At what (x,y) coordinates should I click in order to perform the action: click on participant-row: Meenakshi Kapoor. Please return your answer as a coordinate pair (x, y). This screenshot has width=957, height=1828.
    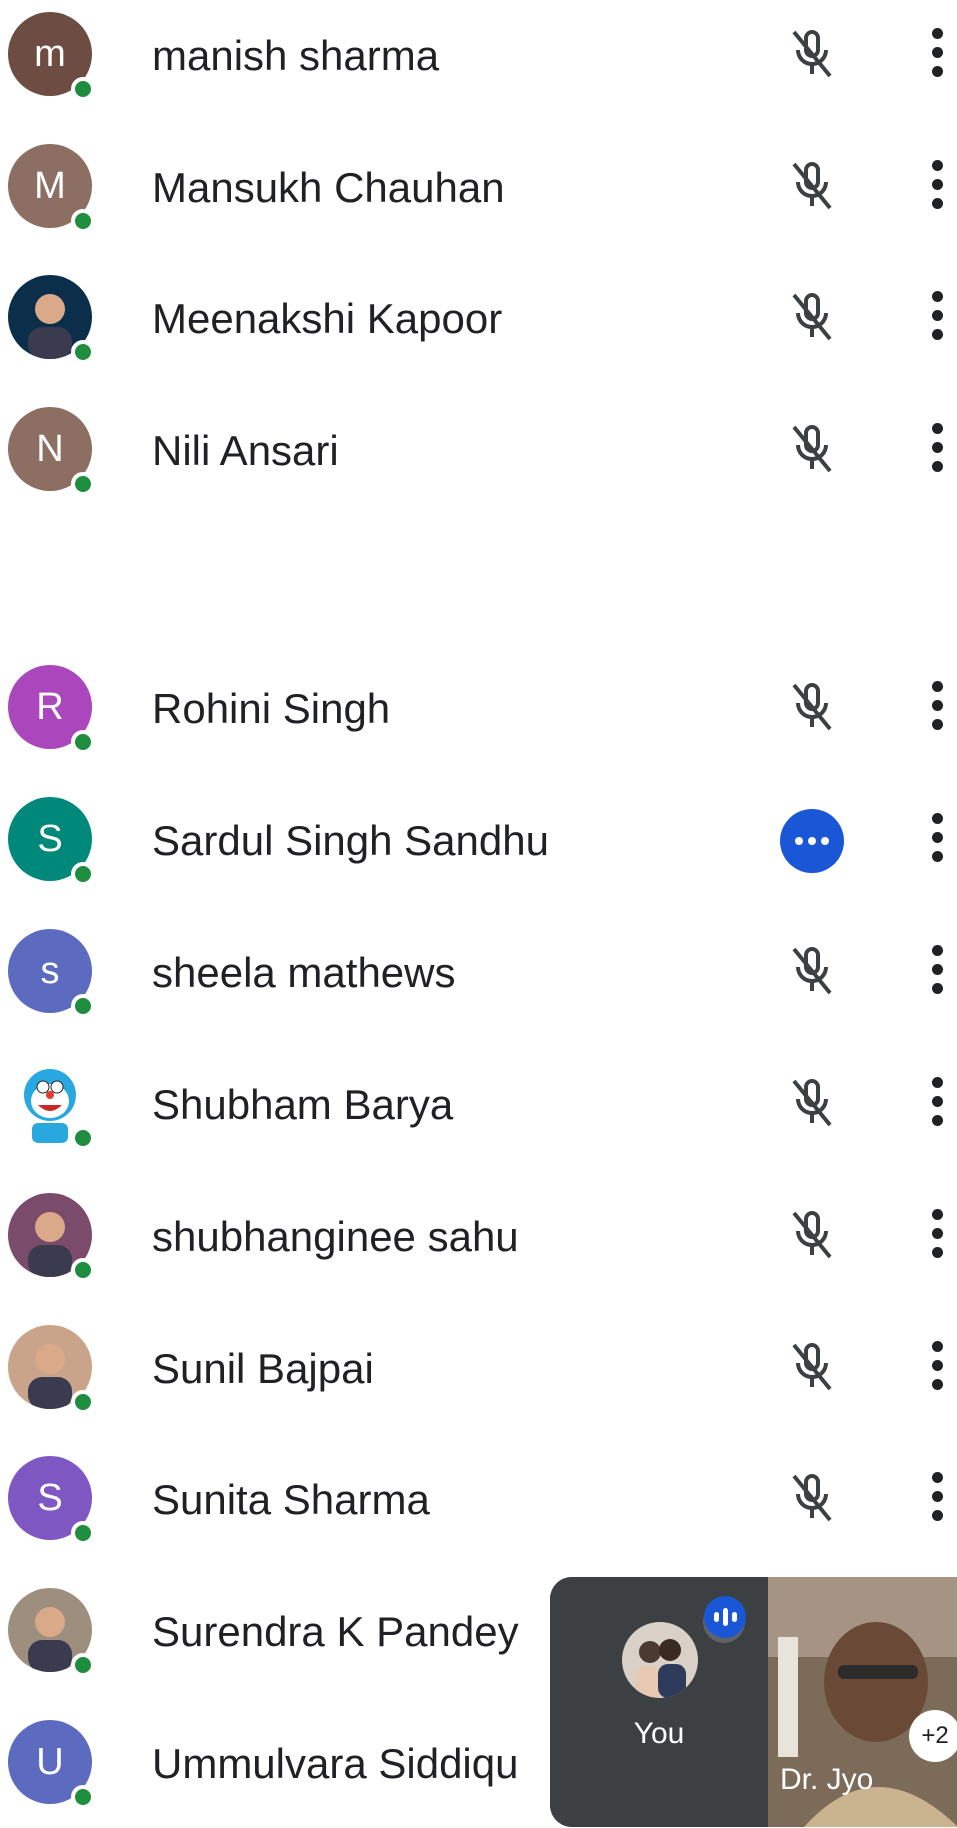
    Looking at the image, I should click on (478, 323).